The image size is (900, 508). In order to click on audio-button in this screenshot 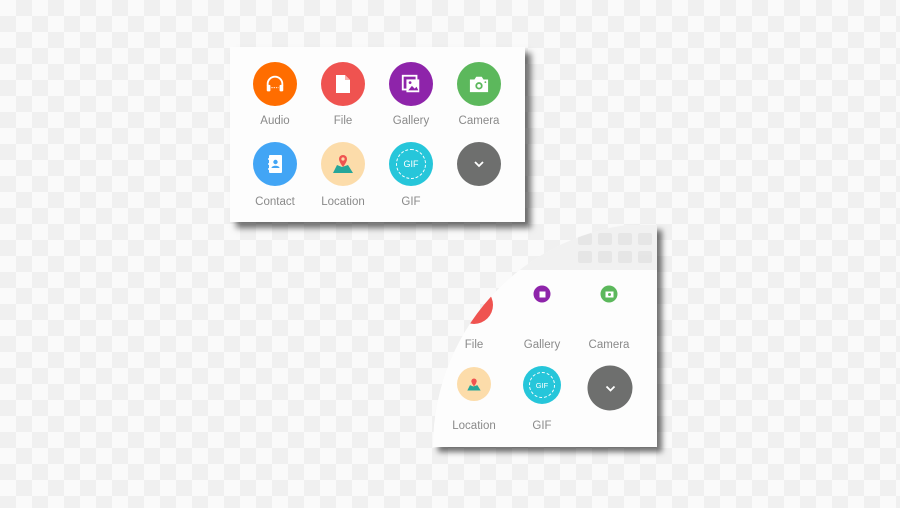, I will do `click(275, 84)`.